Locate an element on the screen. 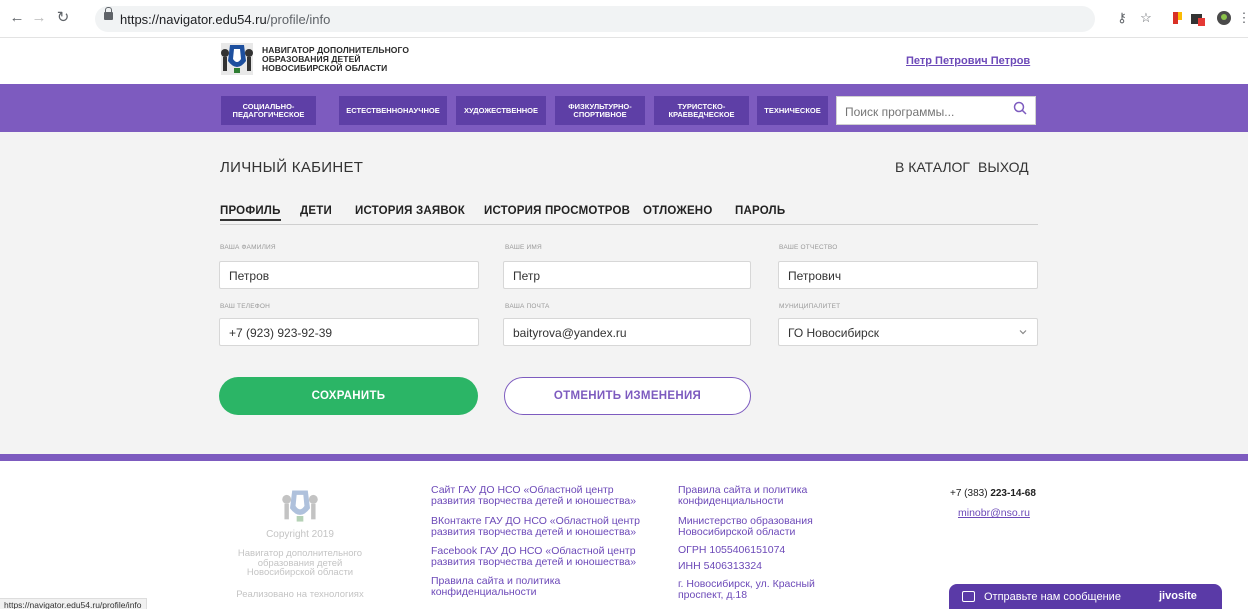  footer-email-link: minobr@nso.ru is located at coordinates (994, 513).